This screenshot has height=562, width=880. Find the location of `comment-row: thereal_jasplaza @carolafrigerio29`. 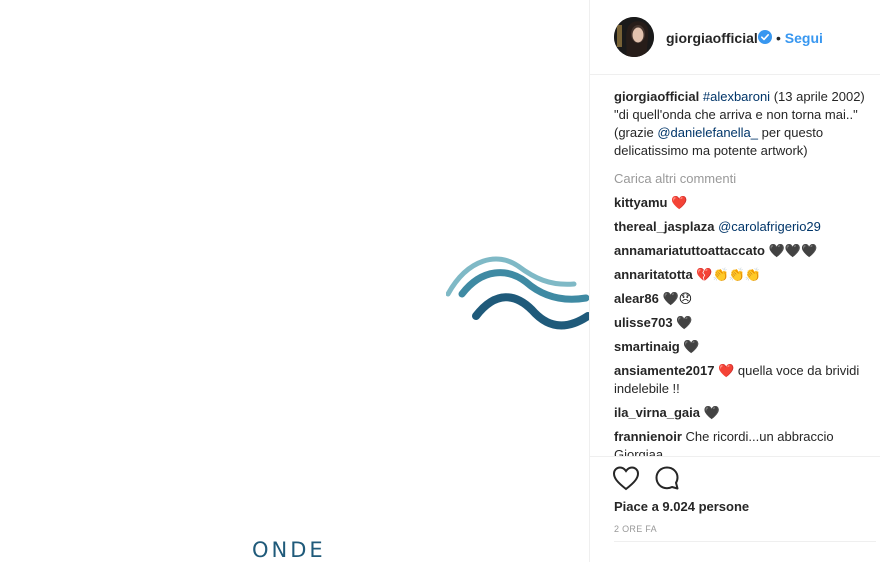

comment-row: thereal_jasplaza @carolafrigerio29 is located at coordinates (745, 227).